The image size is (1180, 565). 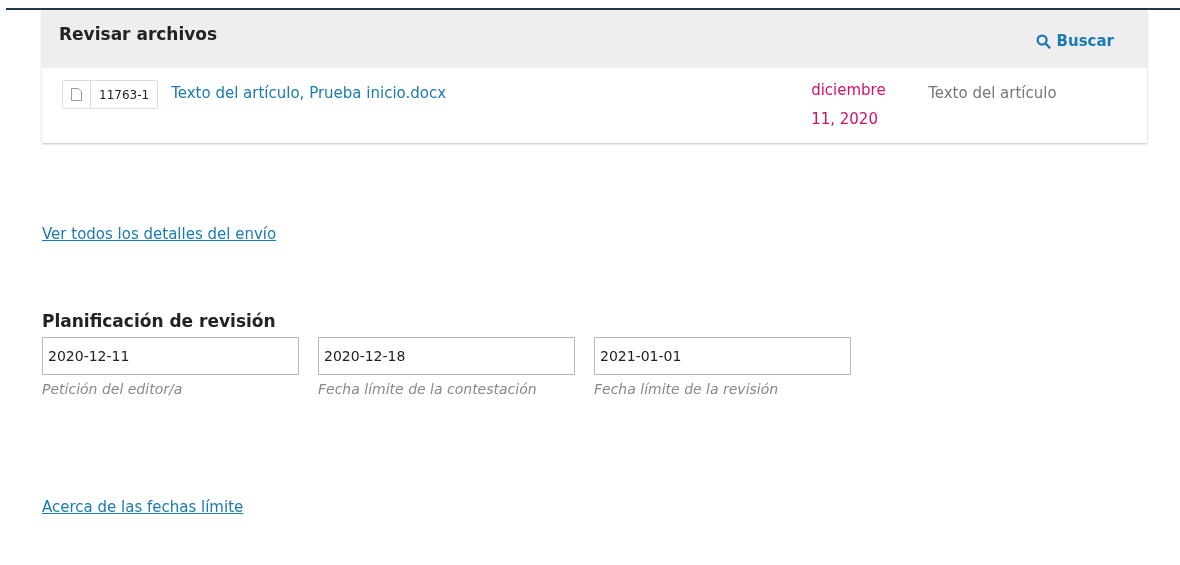 What do you see at coordinates (124, 95) in the screenshot?
I see `file-id: 11763-1` at bounding box center [124, 95].